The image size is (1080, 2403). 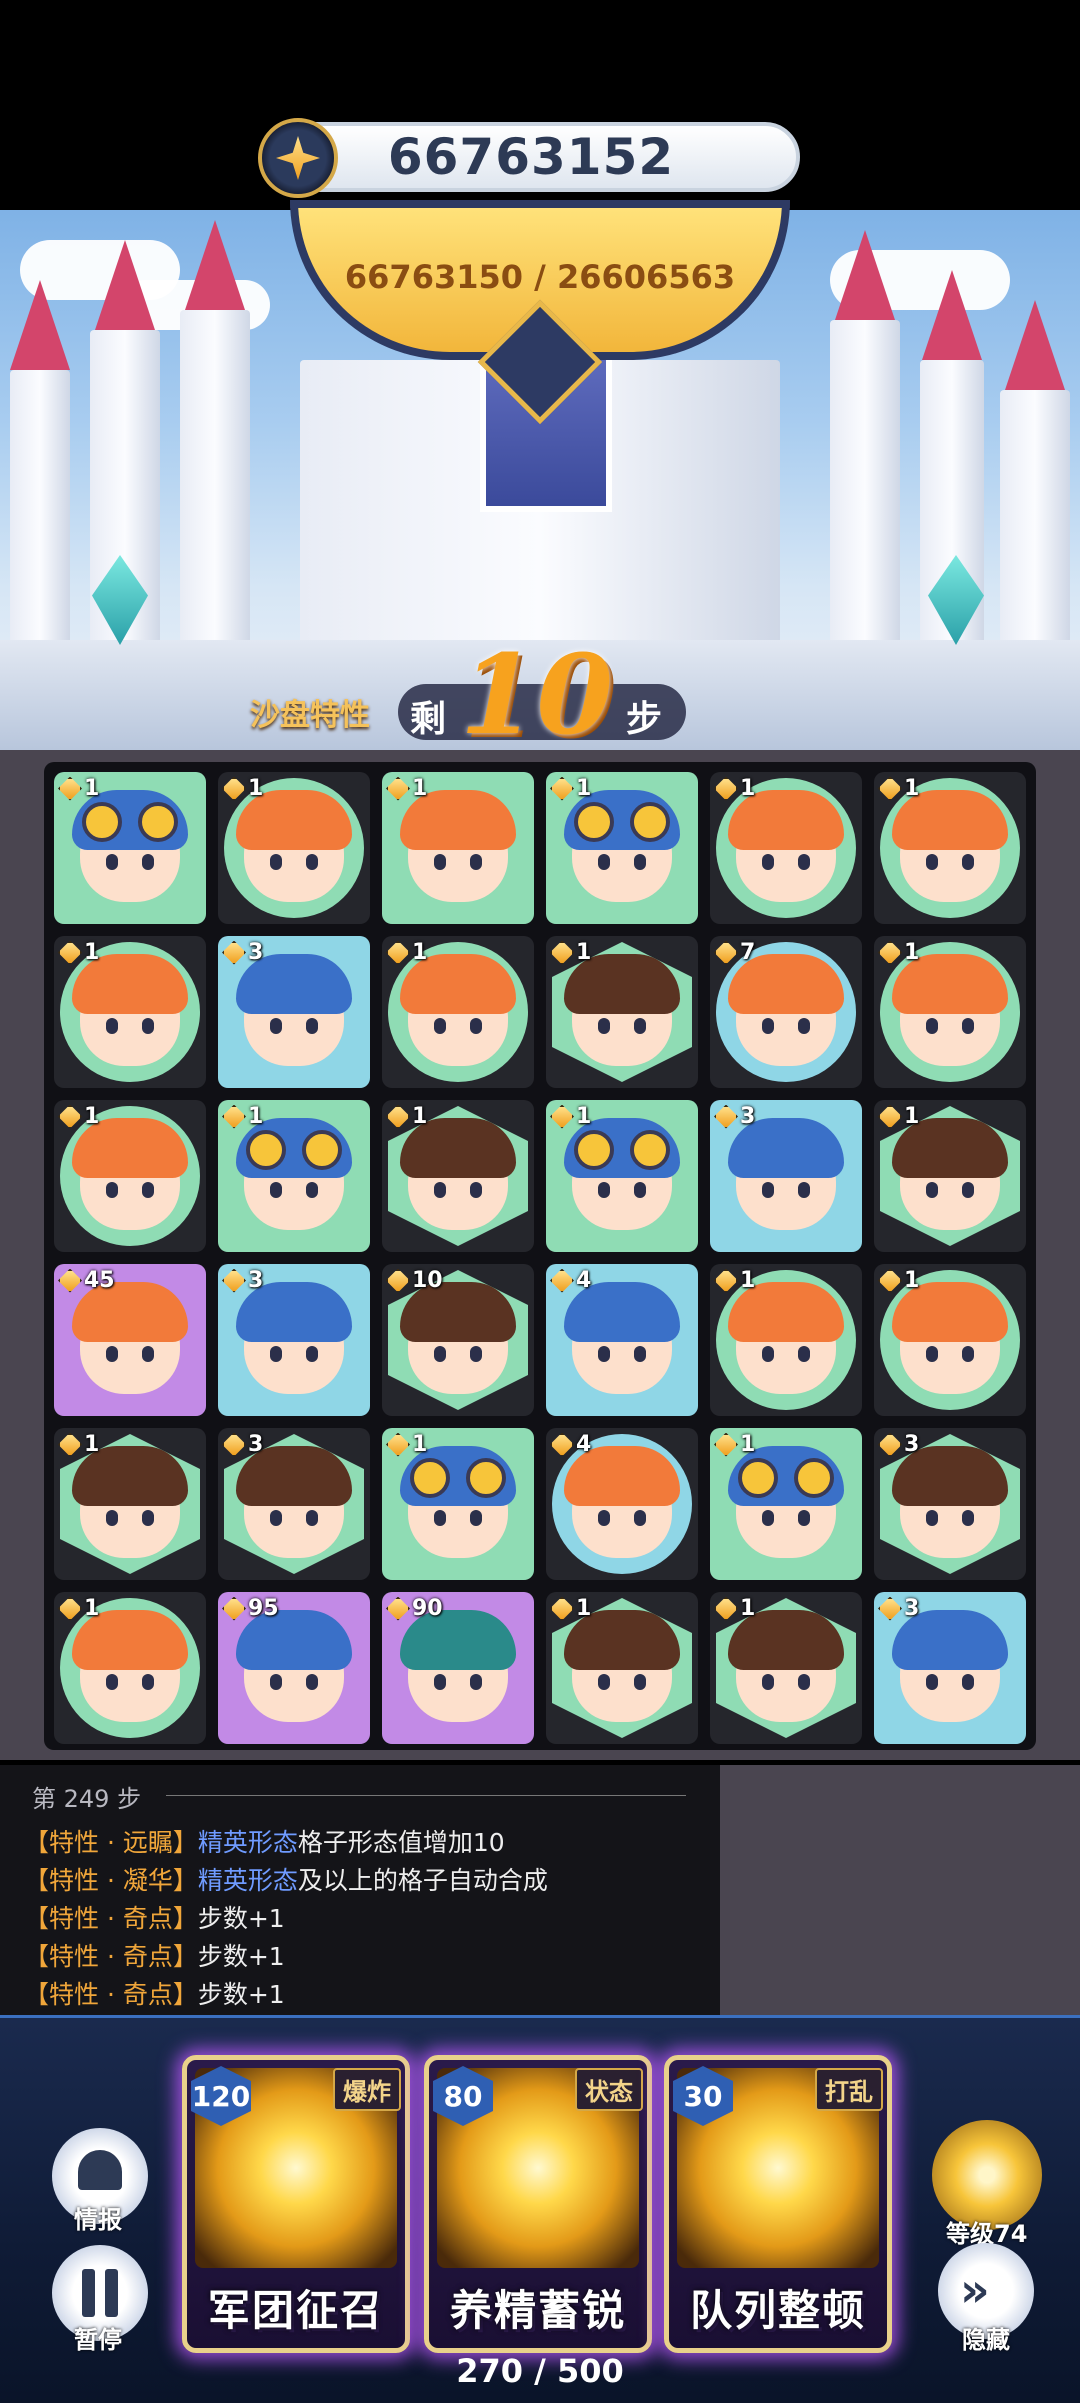 What do you see at coordinates (427, 1280) in the screenshot?
I see `cell-level: 10` at bounding box center [427, 1280].